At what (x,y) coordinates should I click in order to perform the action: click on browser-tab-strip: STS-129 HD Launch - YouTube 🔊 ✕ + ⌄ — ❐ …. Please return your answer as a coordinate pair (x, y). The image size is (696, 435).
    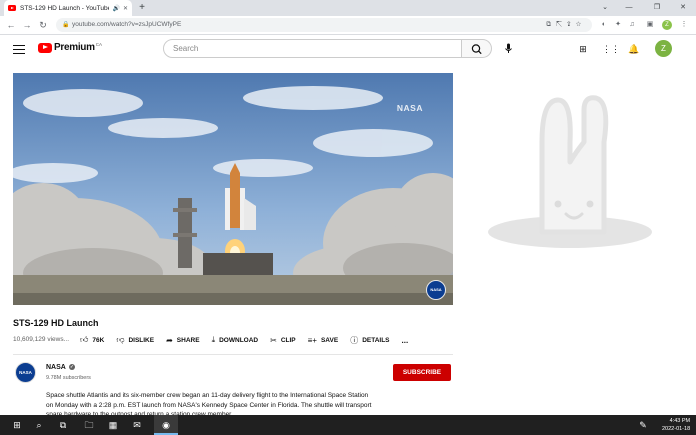
    Looking at the image, I should click on (348, 8).